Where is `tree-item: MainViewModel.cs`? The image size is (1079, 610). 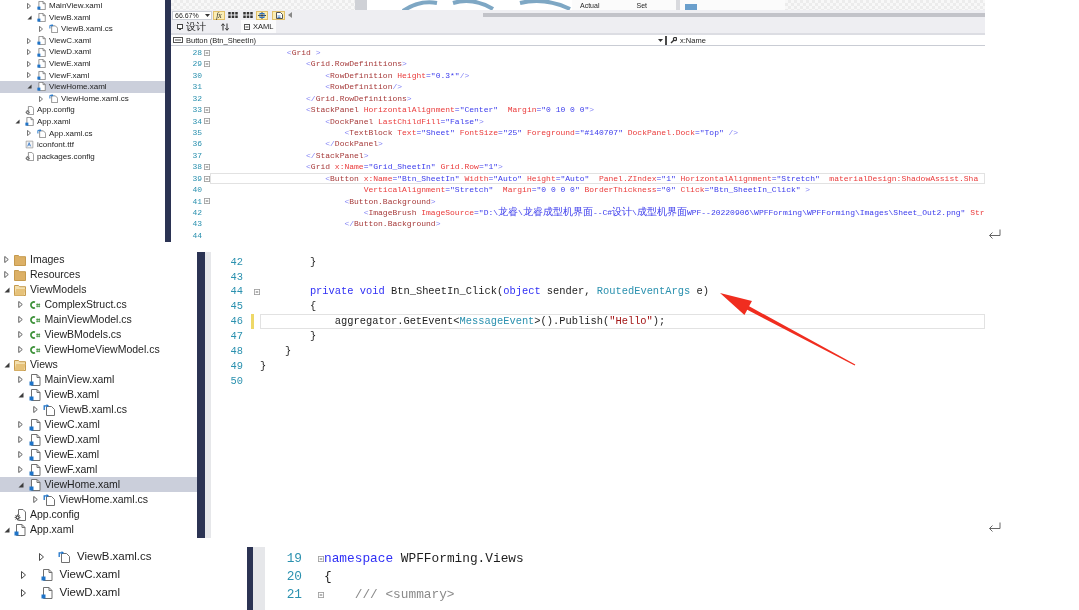 tree-item: MainViewModel.cs is located at coordinates (98, 319).